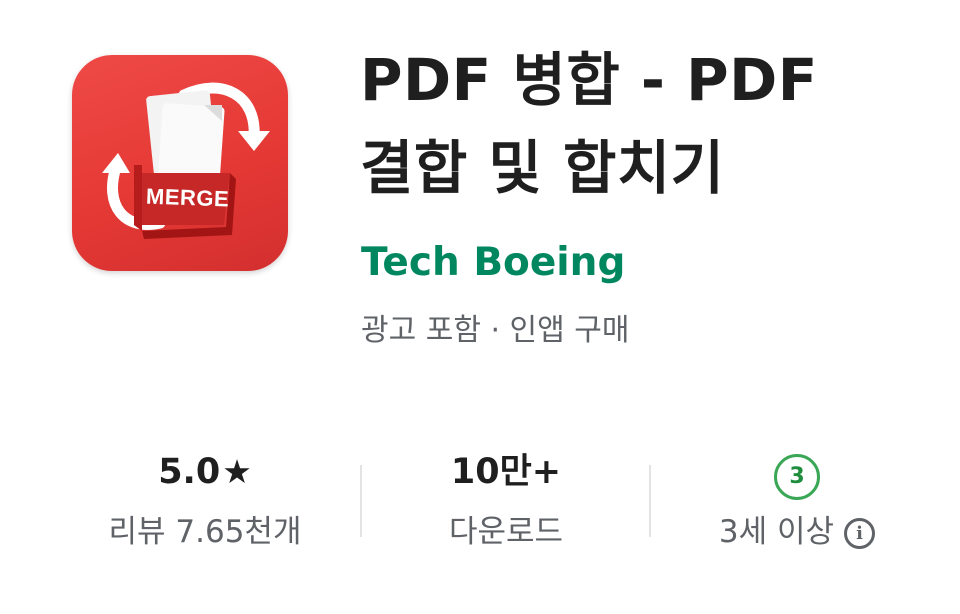 This screenshot has height=614, width=960. Describe the element at coordinates (237, 471) in the screenshot. I see `star-icon: ★` at that location.